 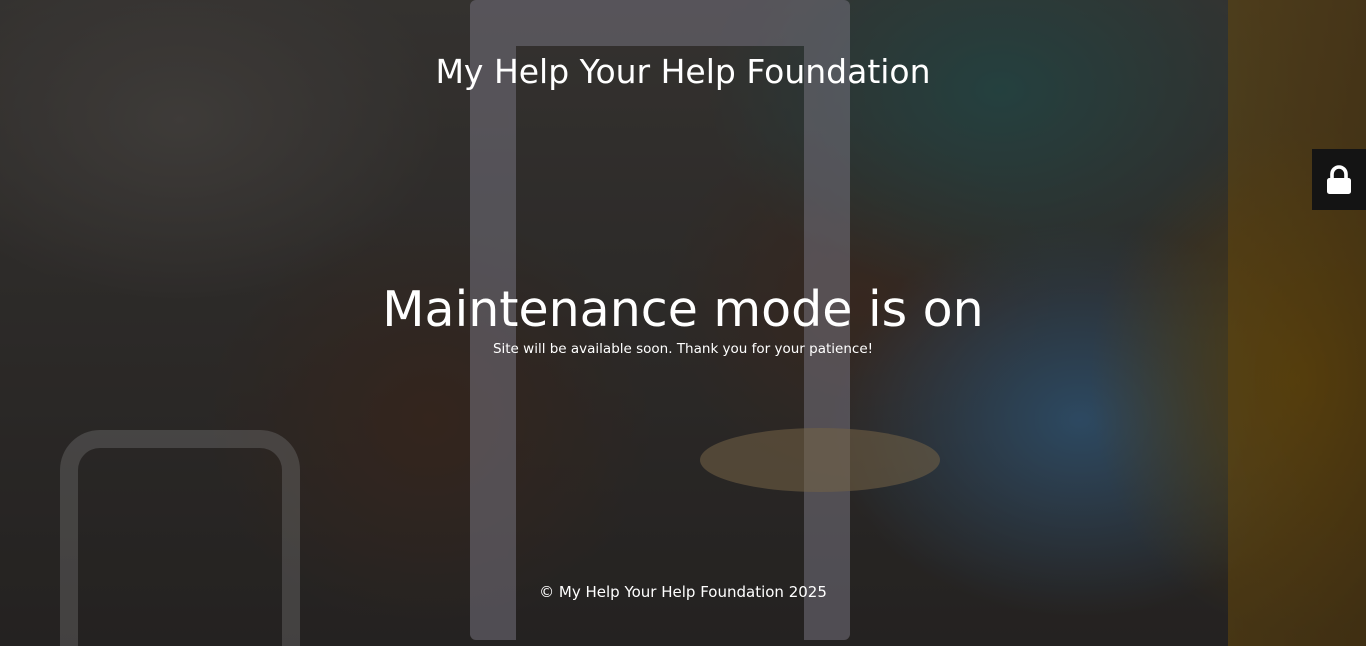 I want to click on maintenance-headline: Maintenance mode is on, so click(x=683, y=309).